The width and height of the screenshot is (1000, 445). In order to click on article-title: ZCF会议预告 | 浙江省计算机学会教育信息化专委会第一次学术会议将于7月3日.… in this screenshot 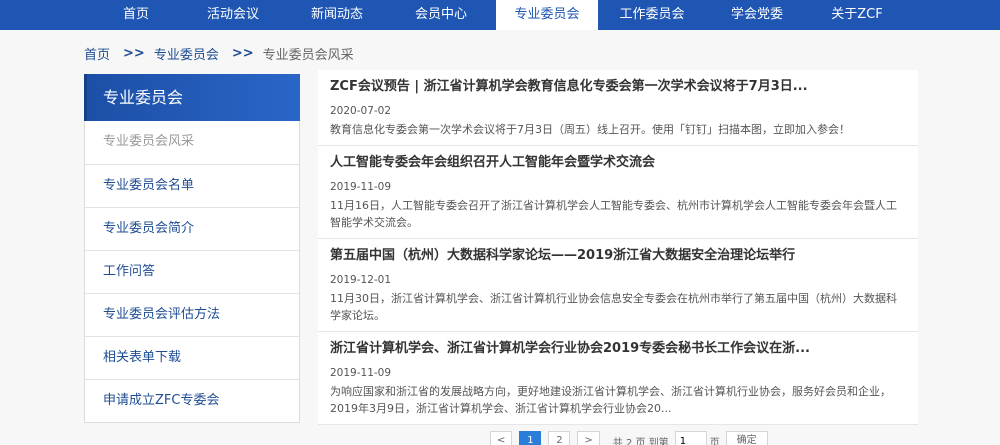, I will do `click(618, 87)`.